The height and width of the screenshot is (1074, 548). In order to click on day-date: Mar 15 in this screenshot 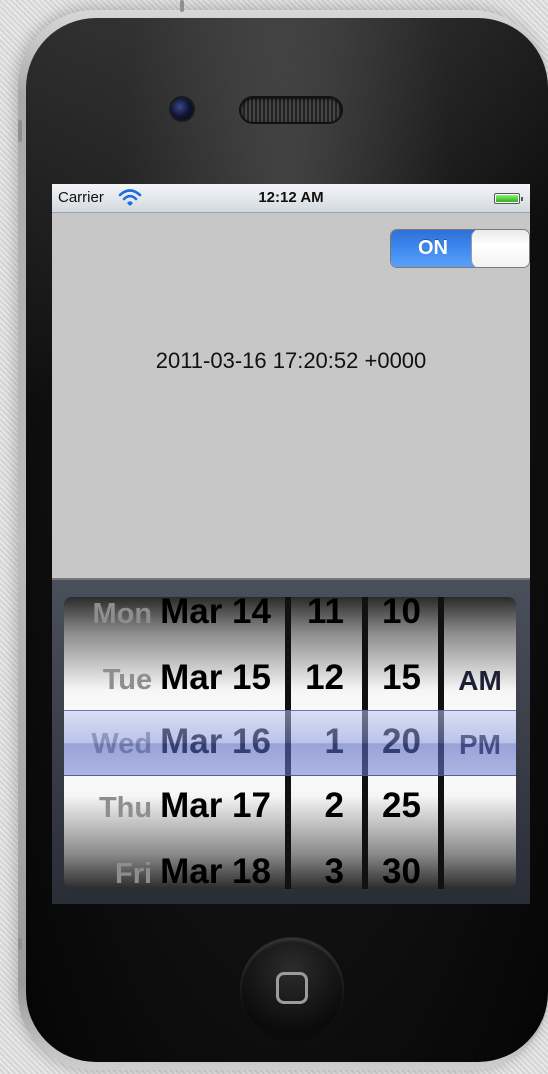, I will do `click(215, 677)`.